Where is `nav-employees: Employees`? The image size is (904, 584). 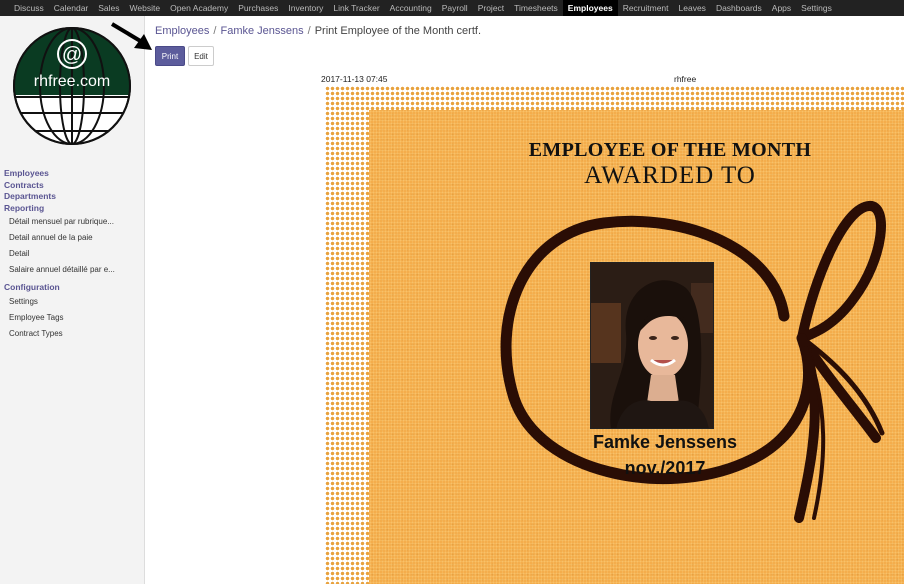 nav-employees: Employees is located at coordinates (590, 8).